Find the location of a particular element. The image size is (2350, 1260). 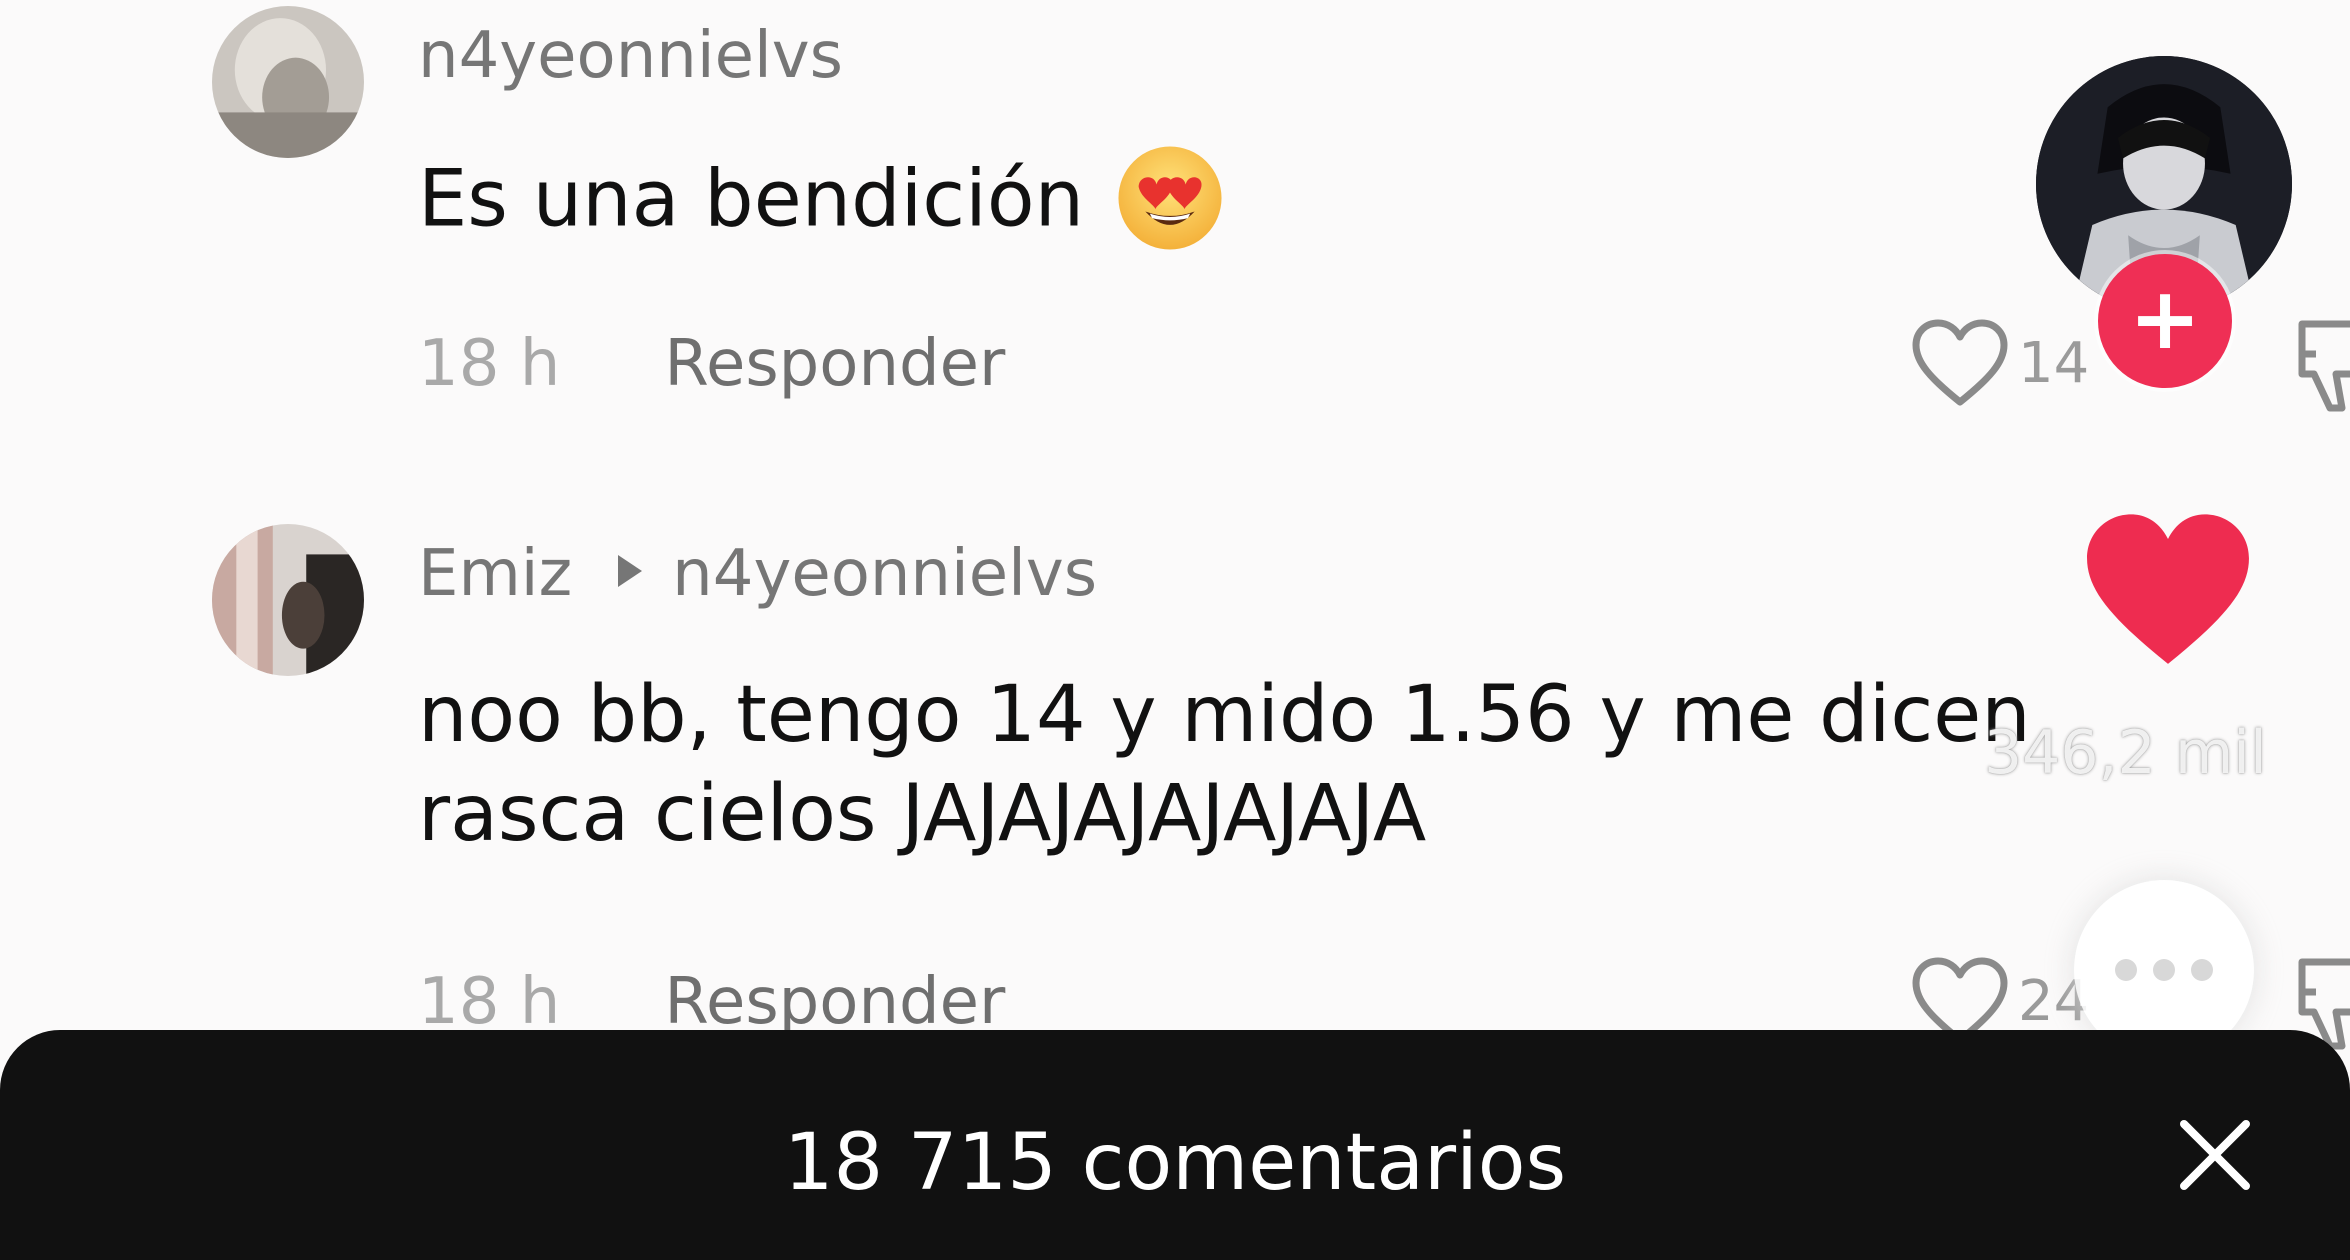

comment-like-button: 14 is located at coordinates (1999, 363).